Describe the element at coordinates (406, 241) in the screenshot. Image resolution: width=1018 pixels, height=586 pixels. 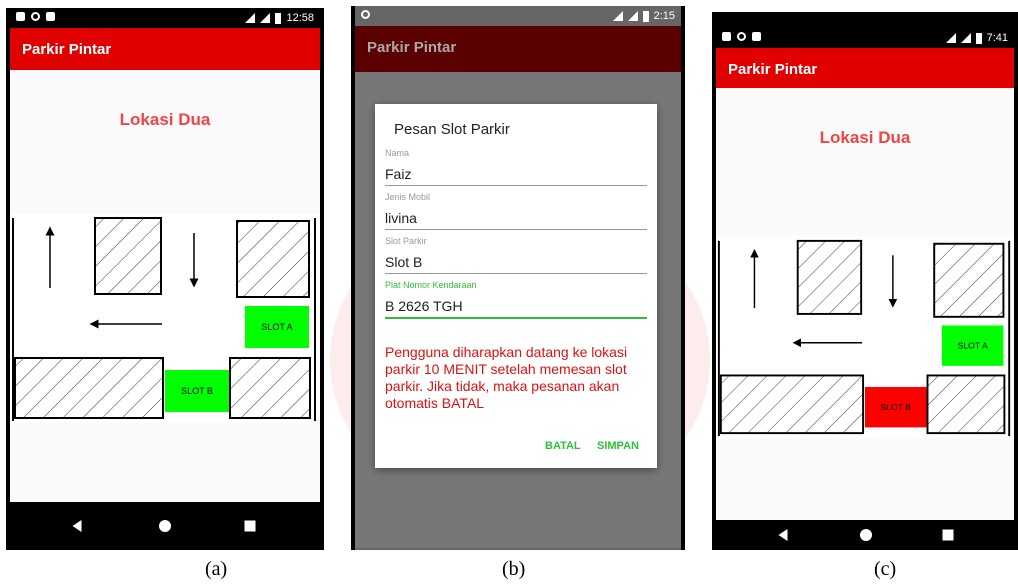
I see `slot-label: Slot Parkir` at that location.